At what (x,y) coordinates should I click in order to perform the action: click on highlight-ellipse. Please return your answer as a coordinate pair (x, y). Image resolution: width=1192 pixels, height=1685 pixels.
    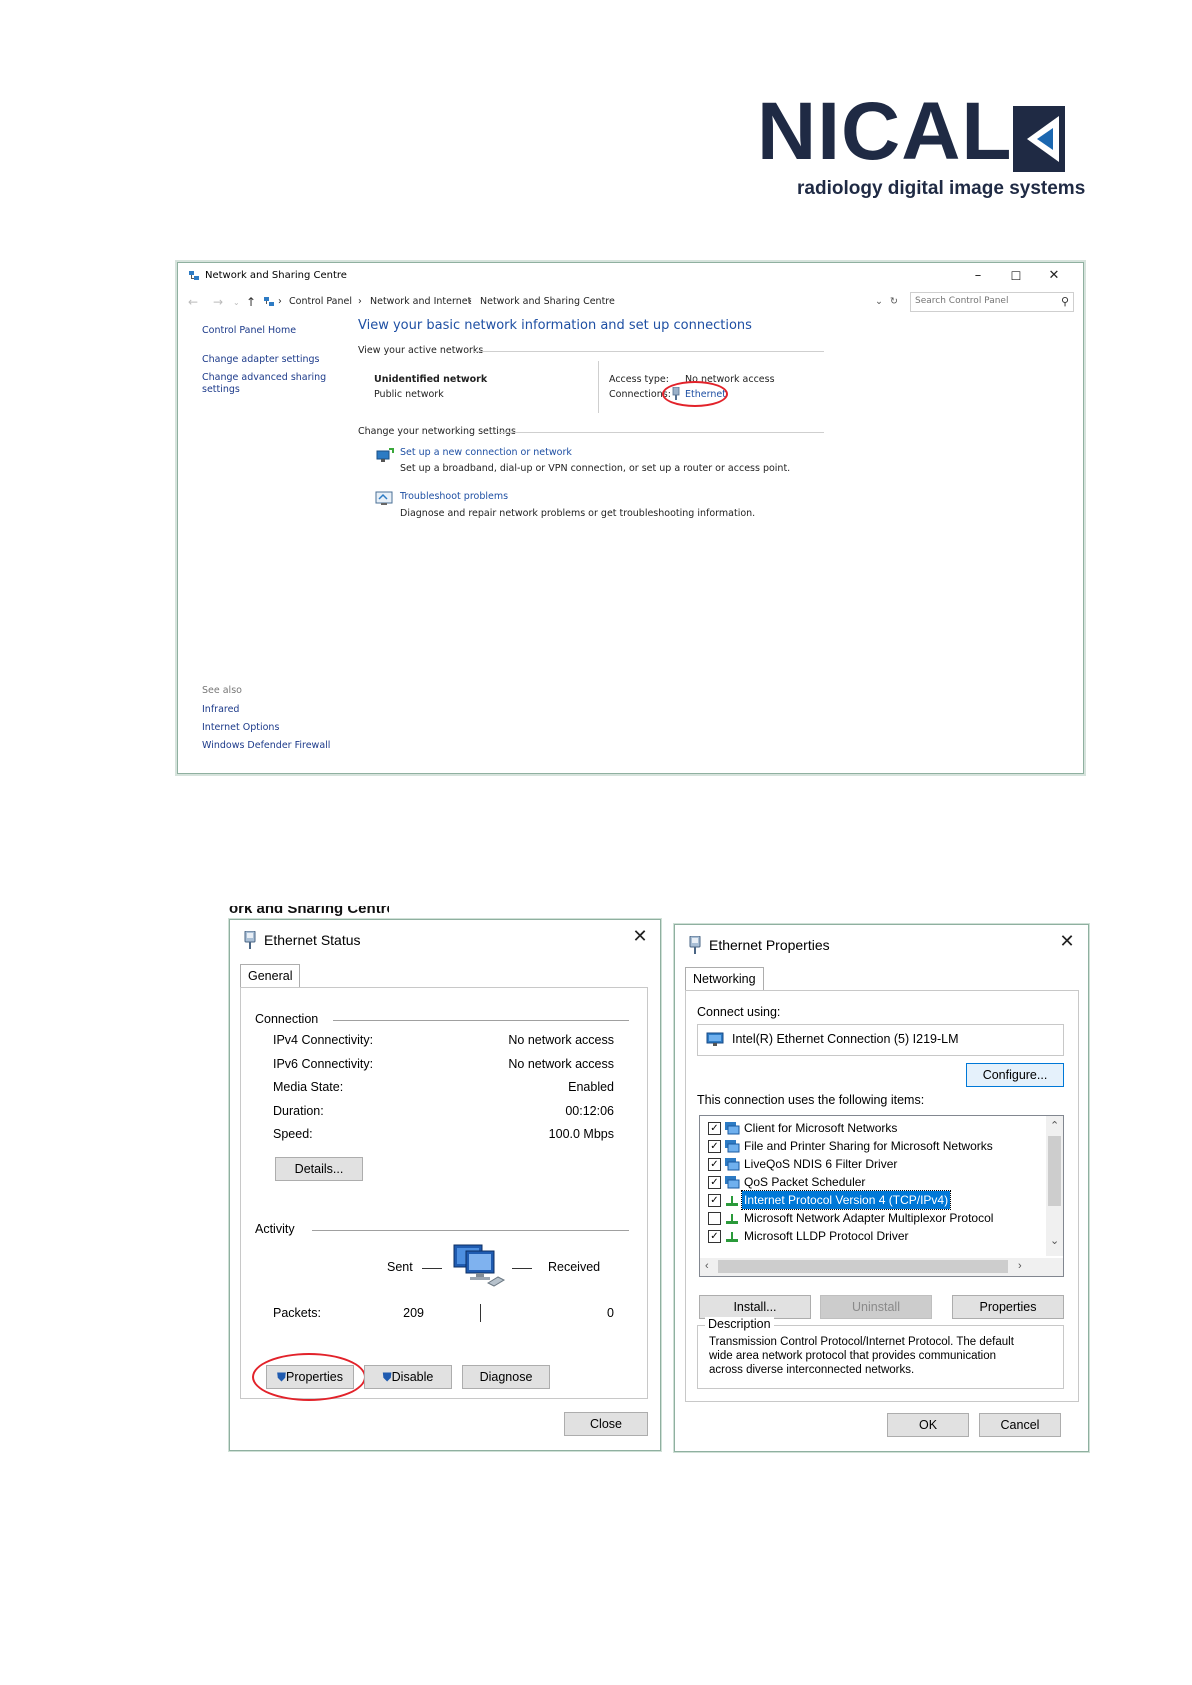
    Looking at the image, I should click on (309, 1377).